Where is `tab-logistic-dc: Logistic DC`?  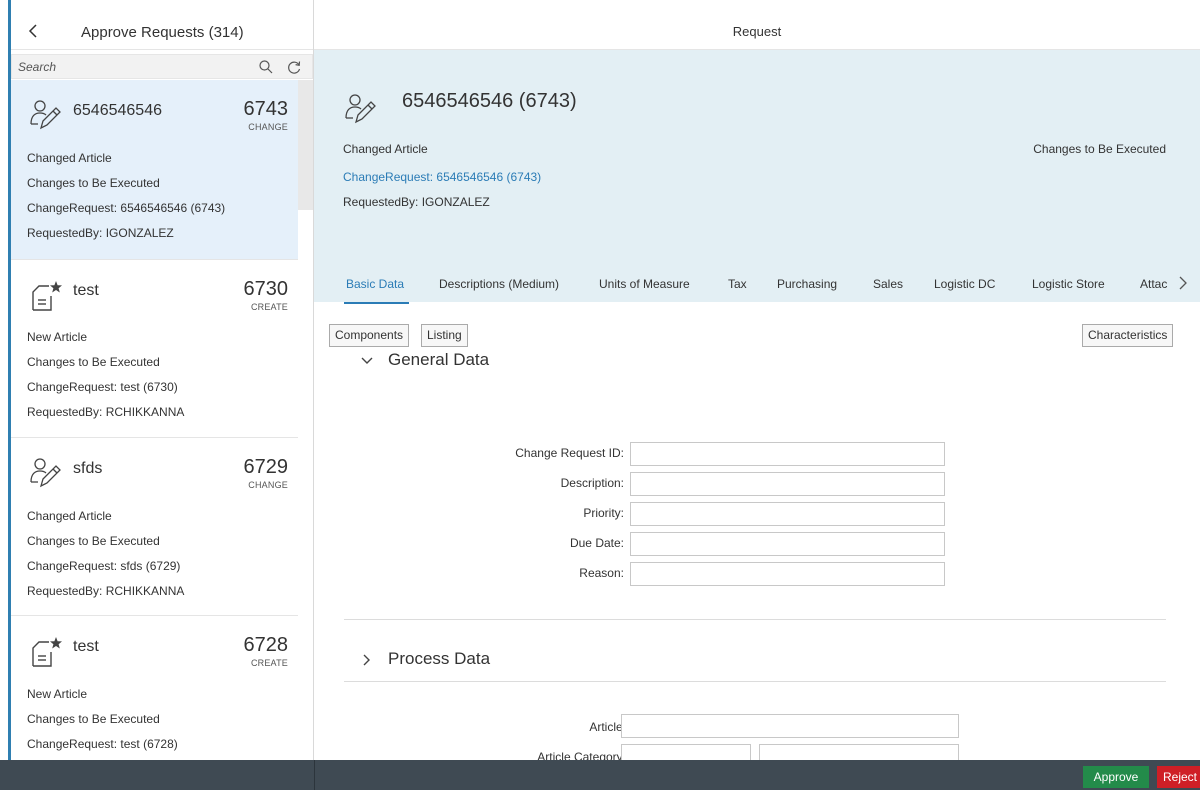
tab-logistic-dc: Logistic DC is located at coordinates (964, 284).